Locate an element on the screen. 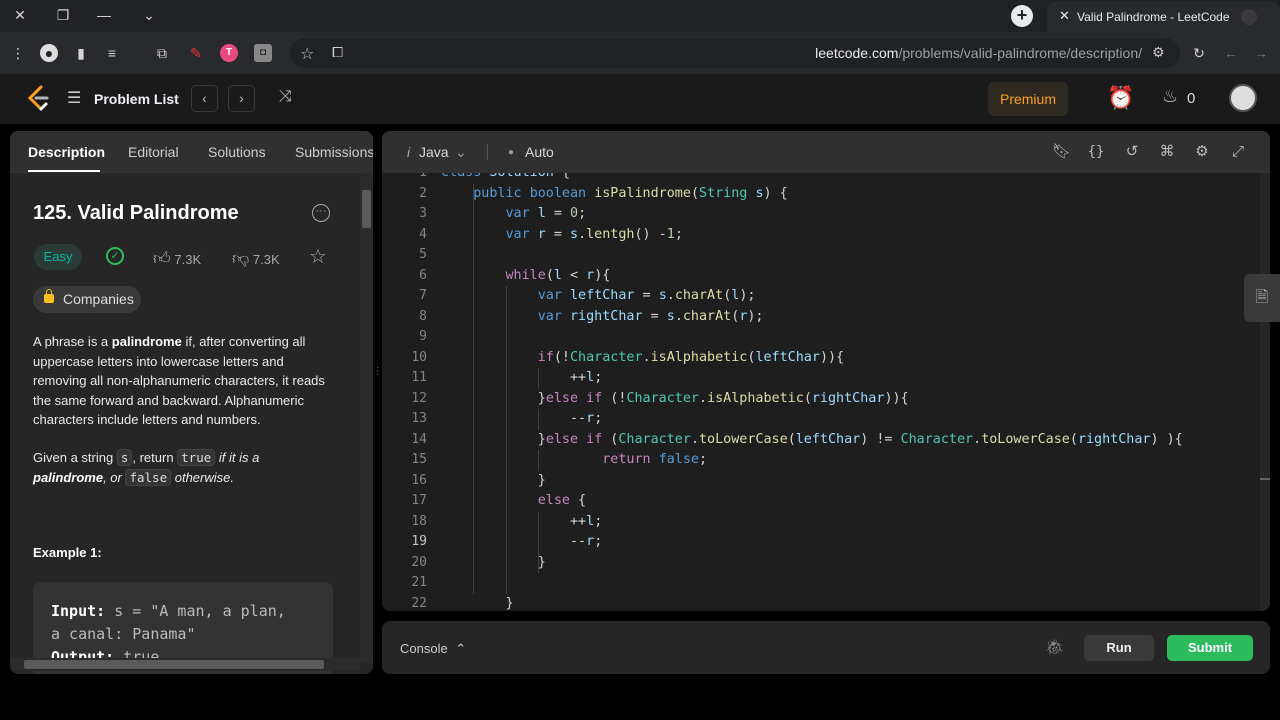 Image resolution: width=1280 pixels, height=720 pixels. restore-window-icon: ❐ is located at coordinates (63, 15).